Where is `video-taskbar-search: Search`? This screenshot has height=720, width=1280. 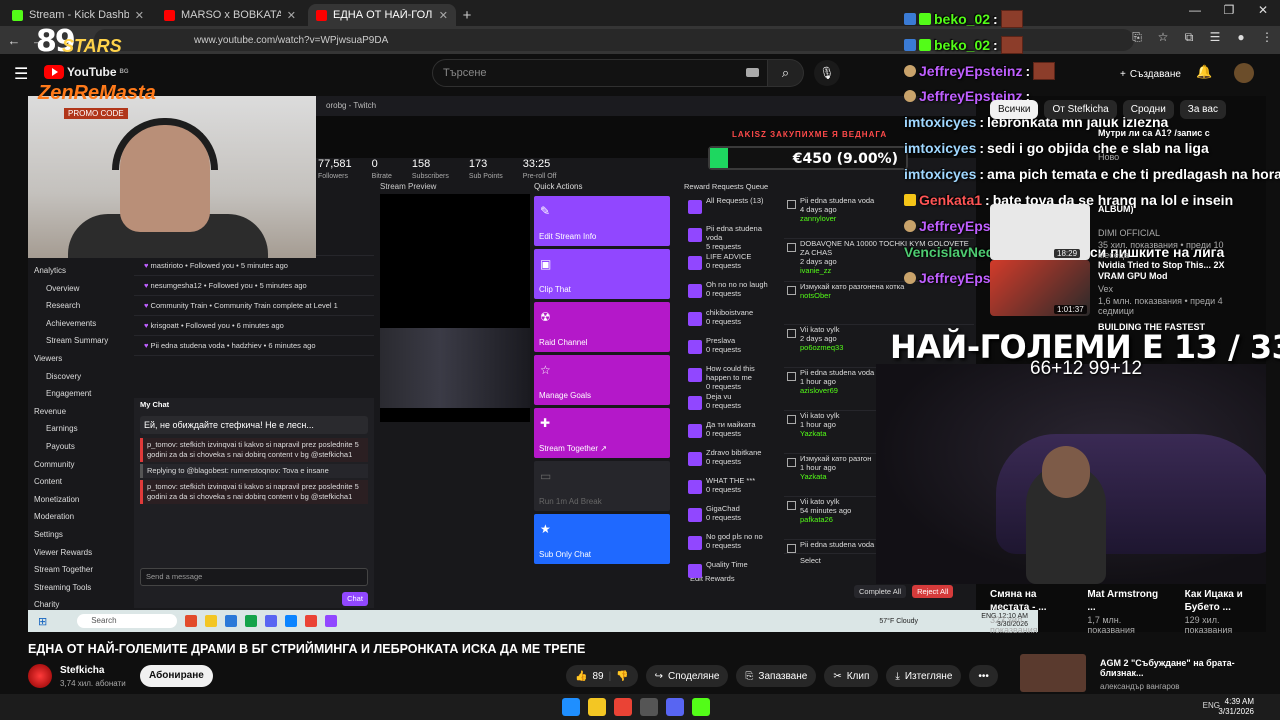 video-taskbar-search: Search is located at coordinates (127, 621).